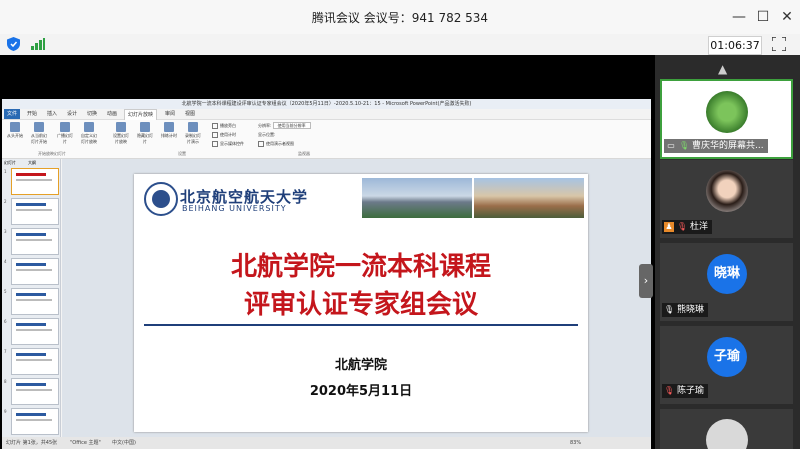 The height and width of the screenshot is (449, 800). I want to click on title-divider, so click(361, 325).